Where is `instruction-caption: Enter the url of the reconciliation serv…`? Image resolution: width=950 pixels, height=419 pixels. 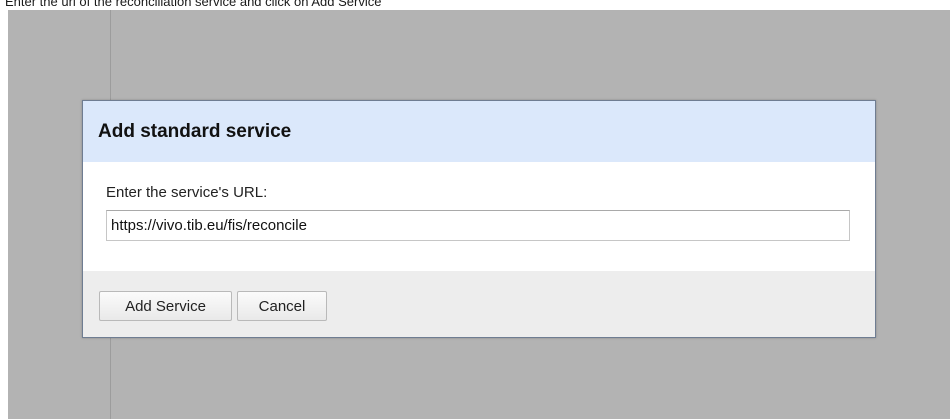 instruction-caption: Enter the url of the reconciliation serv… is located at coordinates (193, 4).